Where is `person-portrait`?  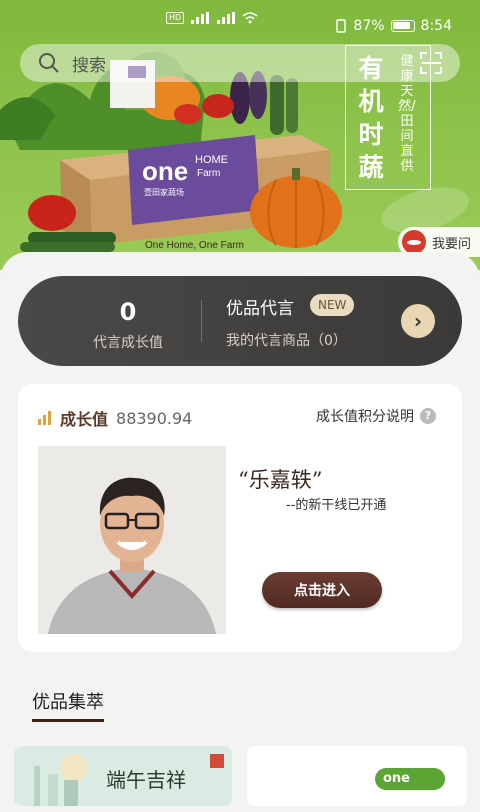 person-portrait is located at coordinates (132, 540).